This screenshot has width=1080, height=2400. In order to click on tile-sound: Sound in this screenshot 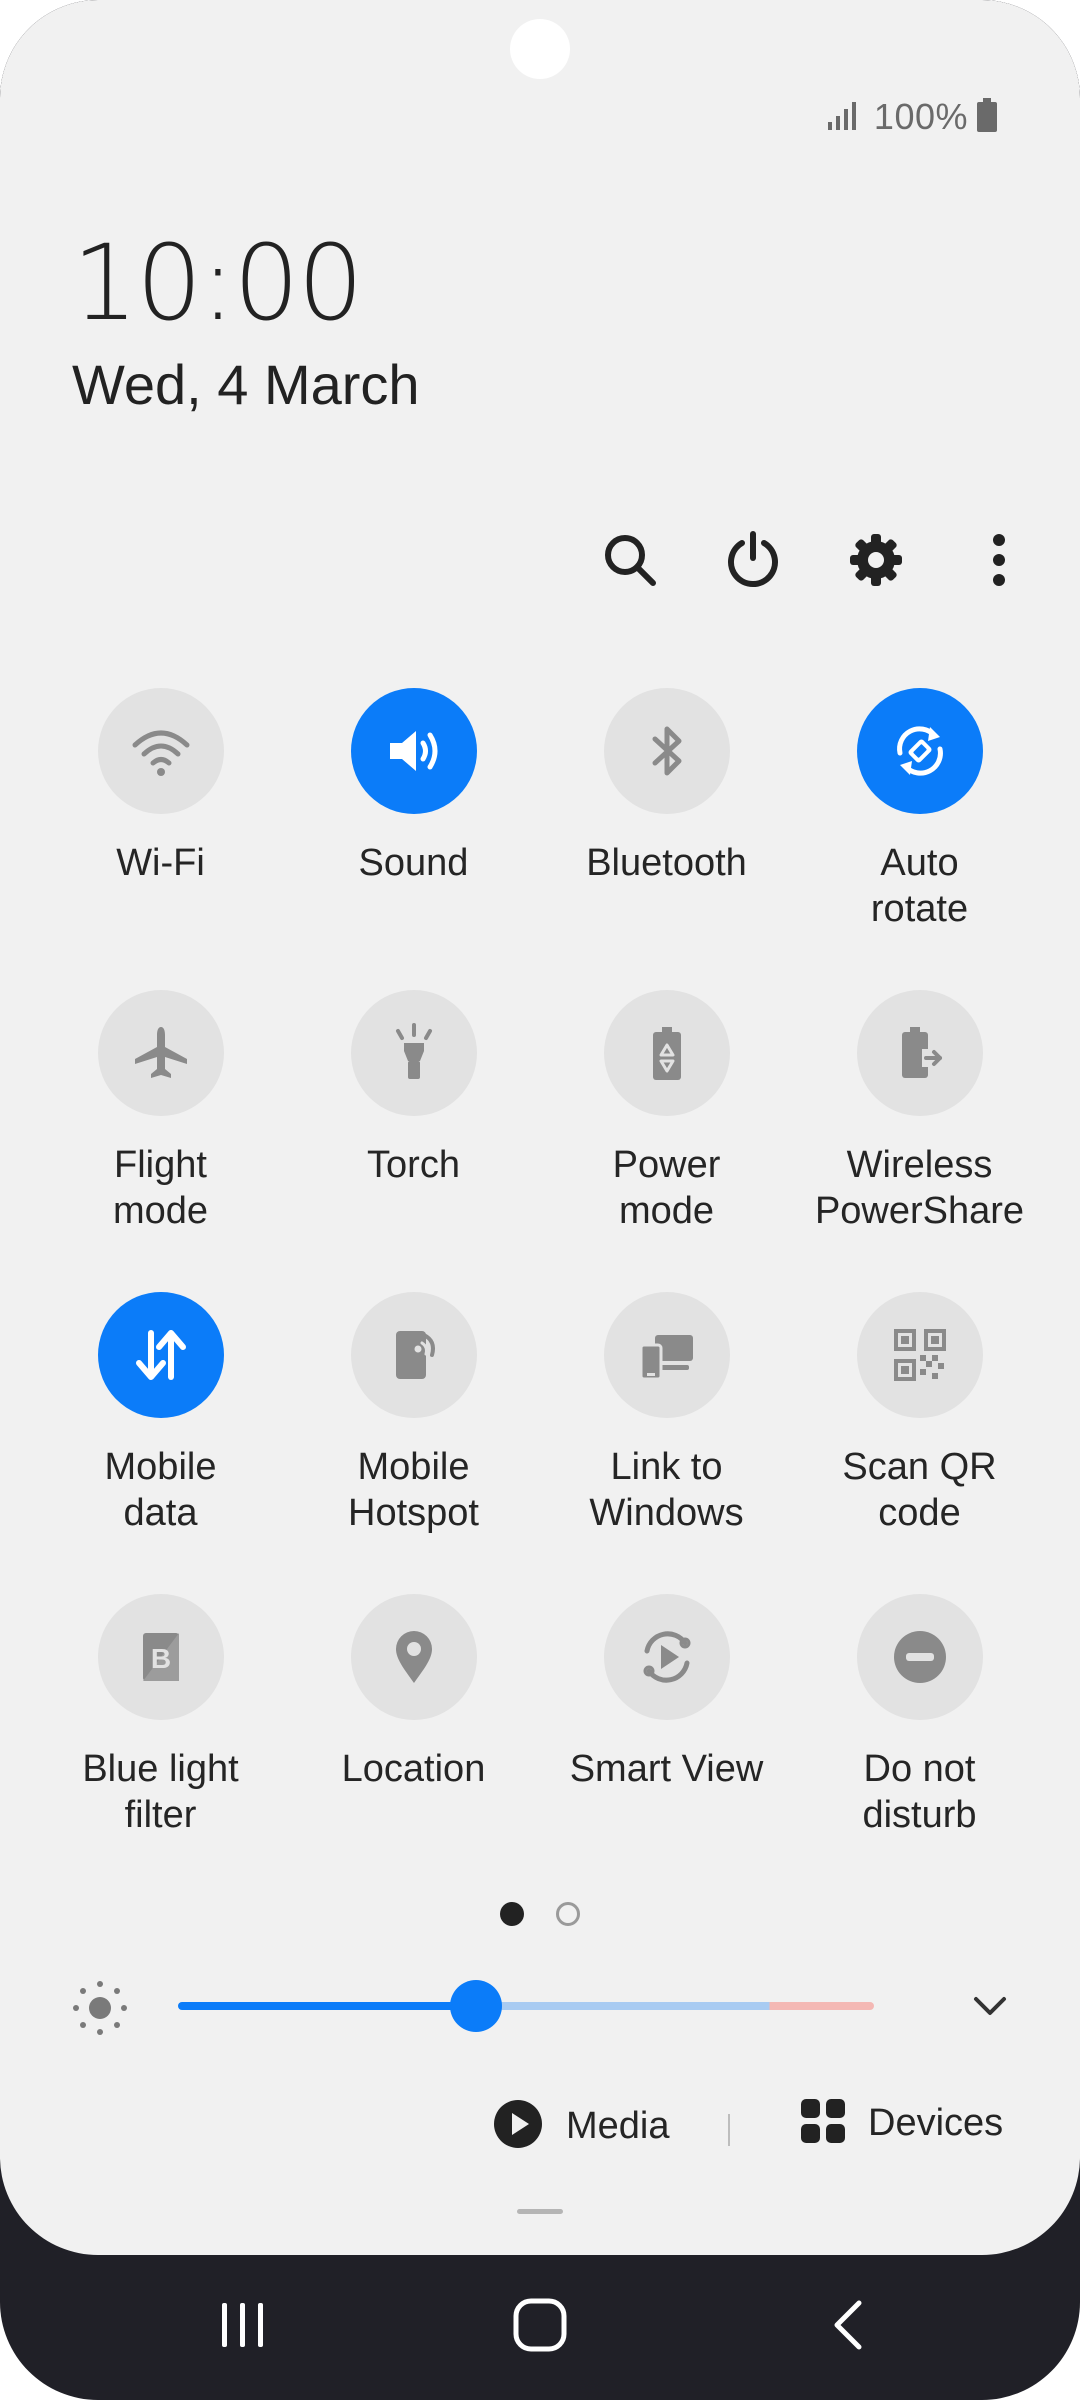, I will do `click(413, 839)`.